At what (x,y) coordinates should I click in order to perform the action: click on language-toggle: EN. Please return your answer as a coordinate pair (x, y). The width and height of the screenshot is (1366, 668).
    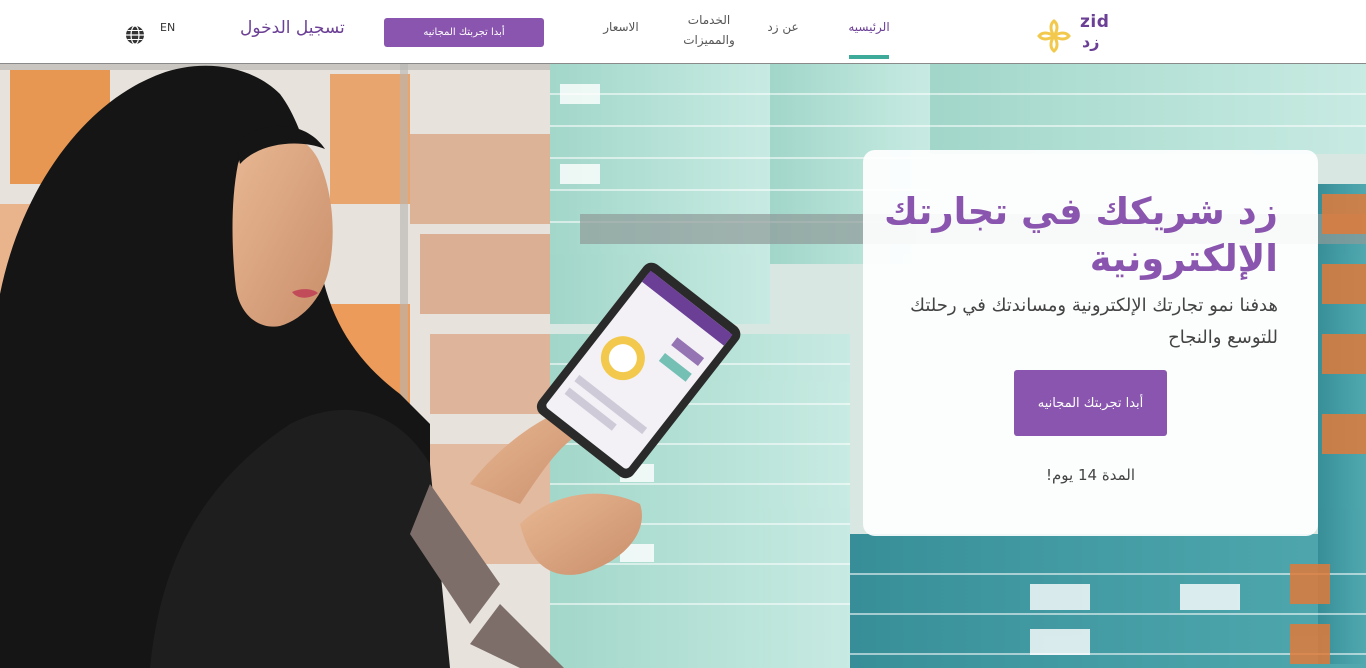
    Looking at the image, I should click on (167, 27).